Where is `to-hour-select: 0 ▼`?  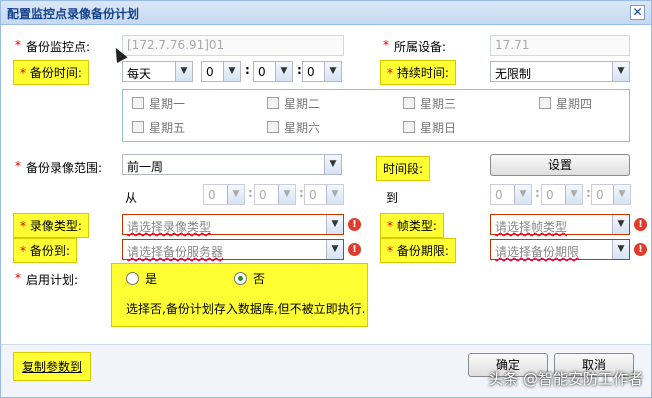
to-hour-select: 0 ▼ is located at coordinates (511, 194).